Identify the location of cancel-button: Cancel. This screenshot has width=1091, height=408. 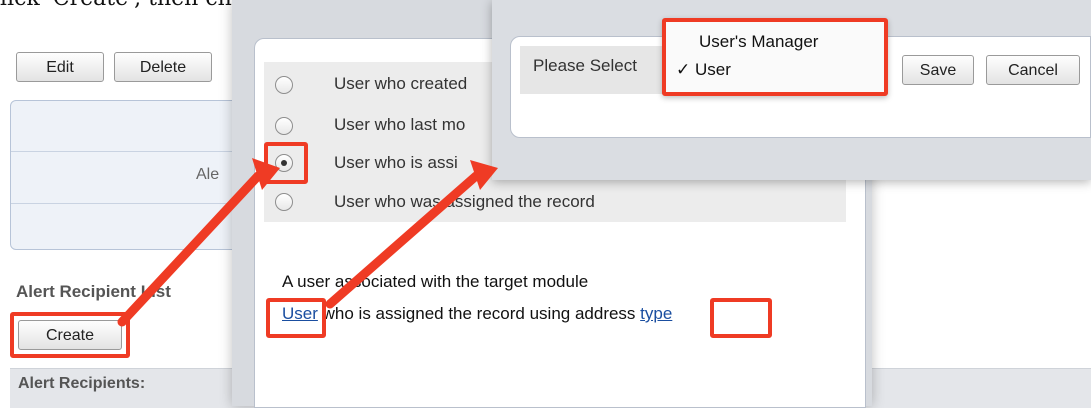
(1033, 70).